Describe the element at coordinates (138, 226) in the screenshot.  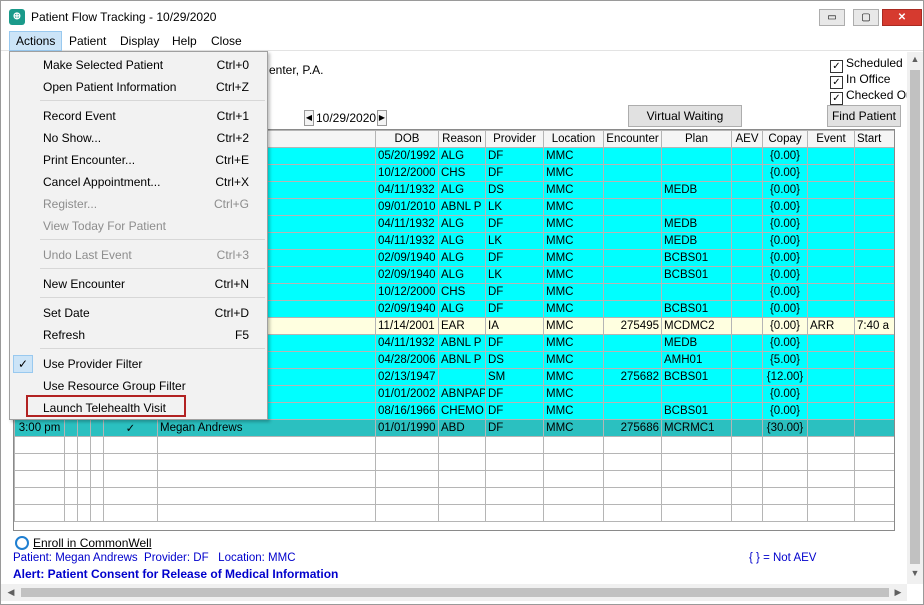
I see `menu-item-view-today-for-patient: View Today For Patient` at that location.